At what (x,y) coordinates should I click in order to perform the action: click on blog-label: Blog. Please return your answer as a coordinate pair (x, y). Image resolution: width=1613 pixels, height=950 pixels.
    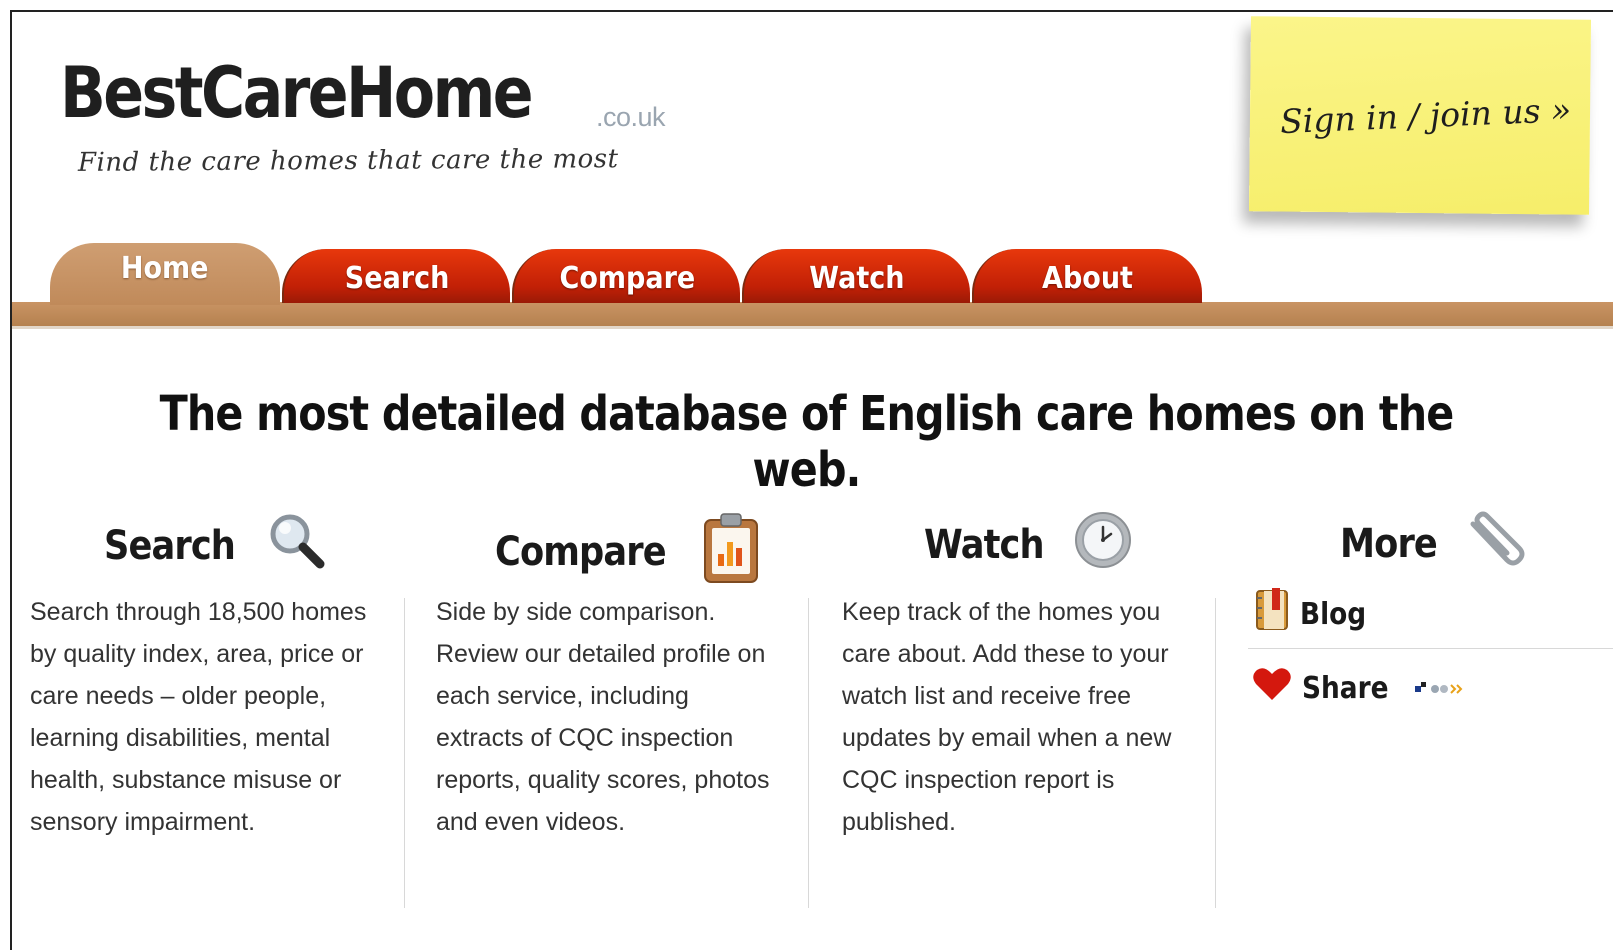
    Looking at the image, I should click on (1333, 614).